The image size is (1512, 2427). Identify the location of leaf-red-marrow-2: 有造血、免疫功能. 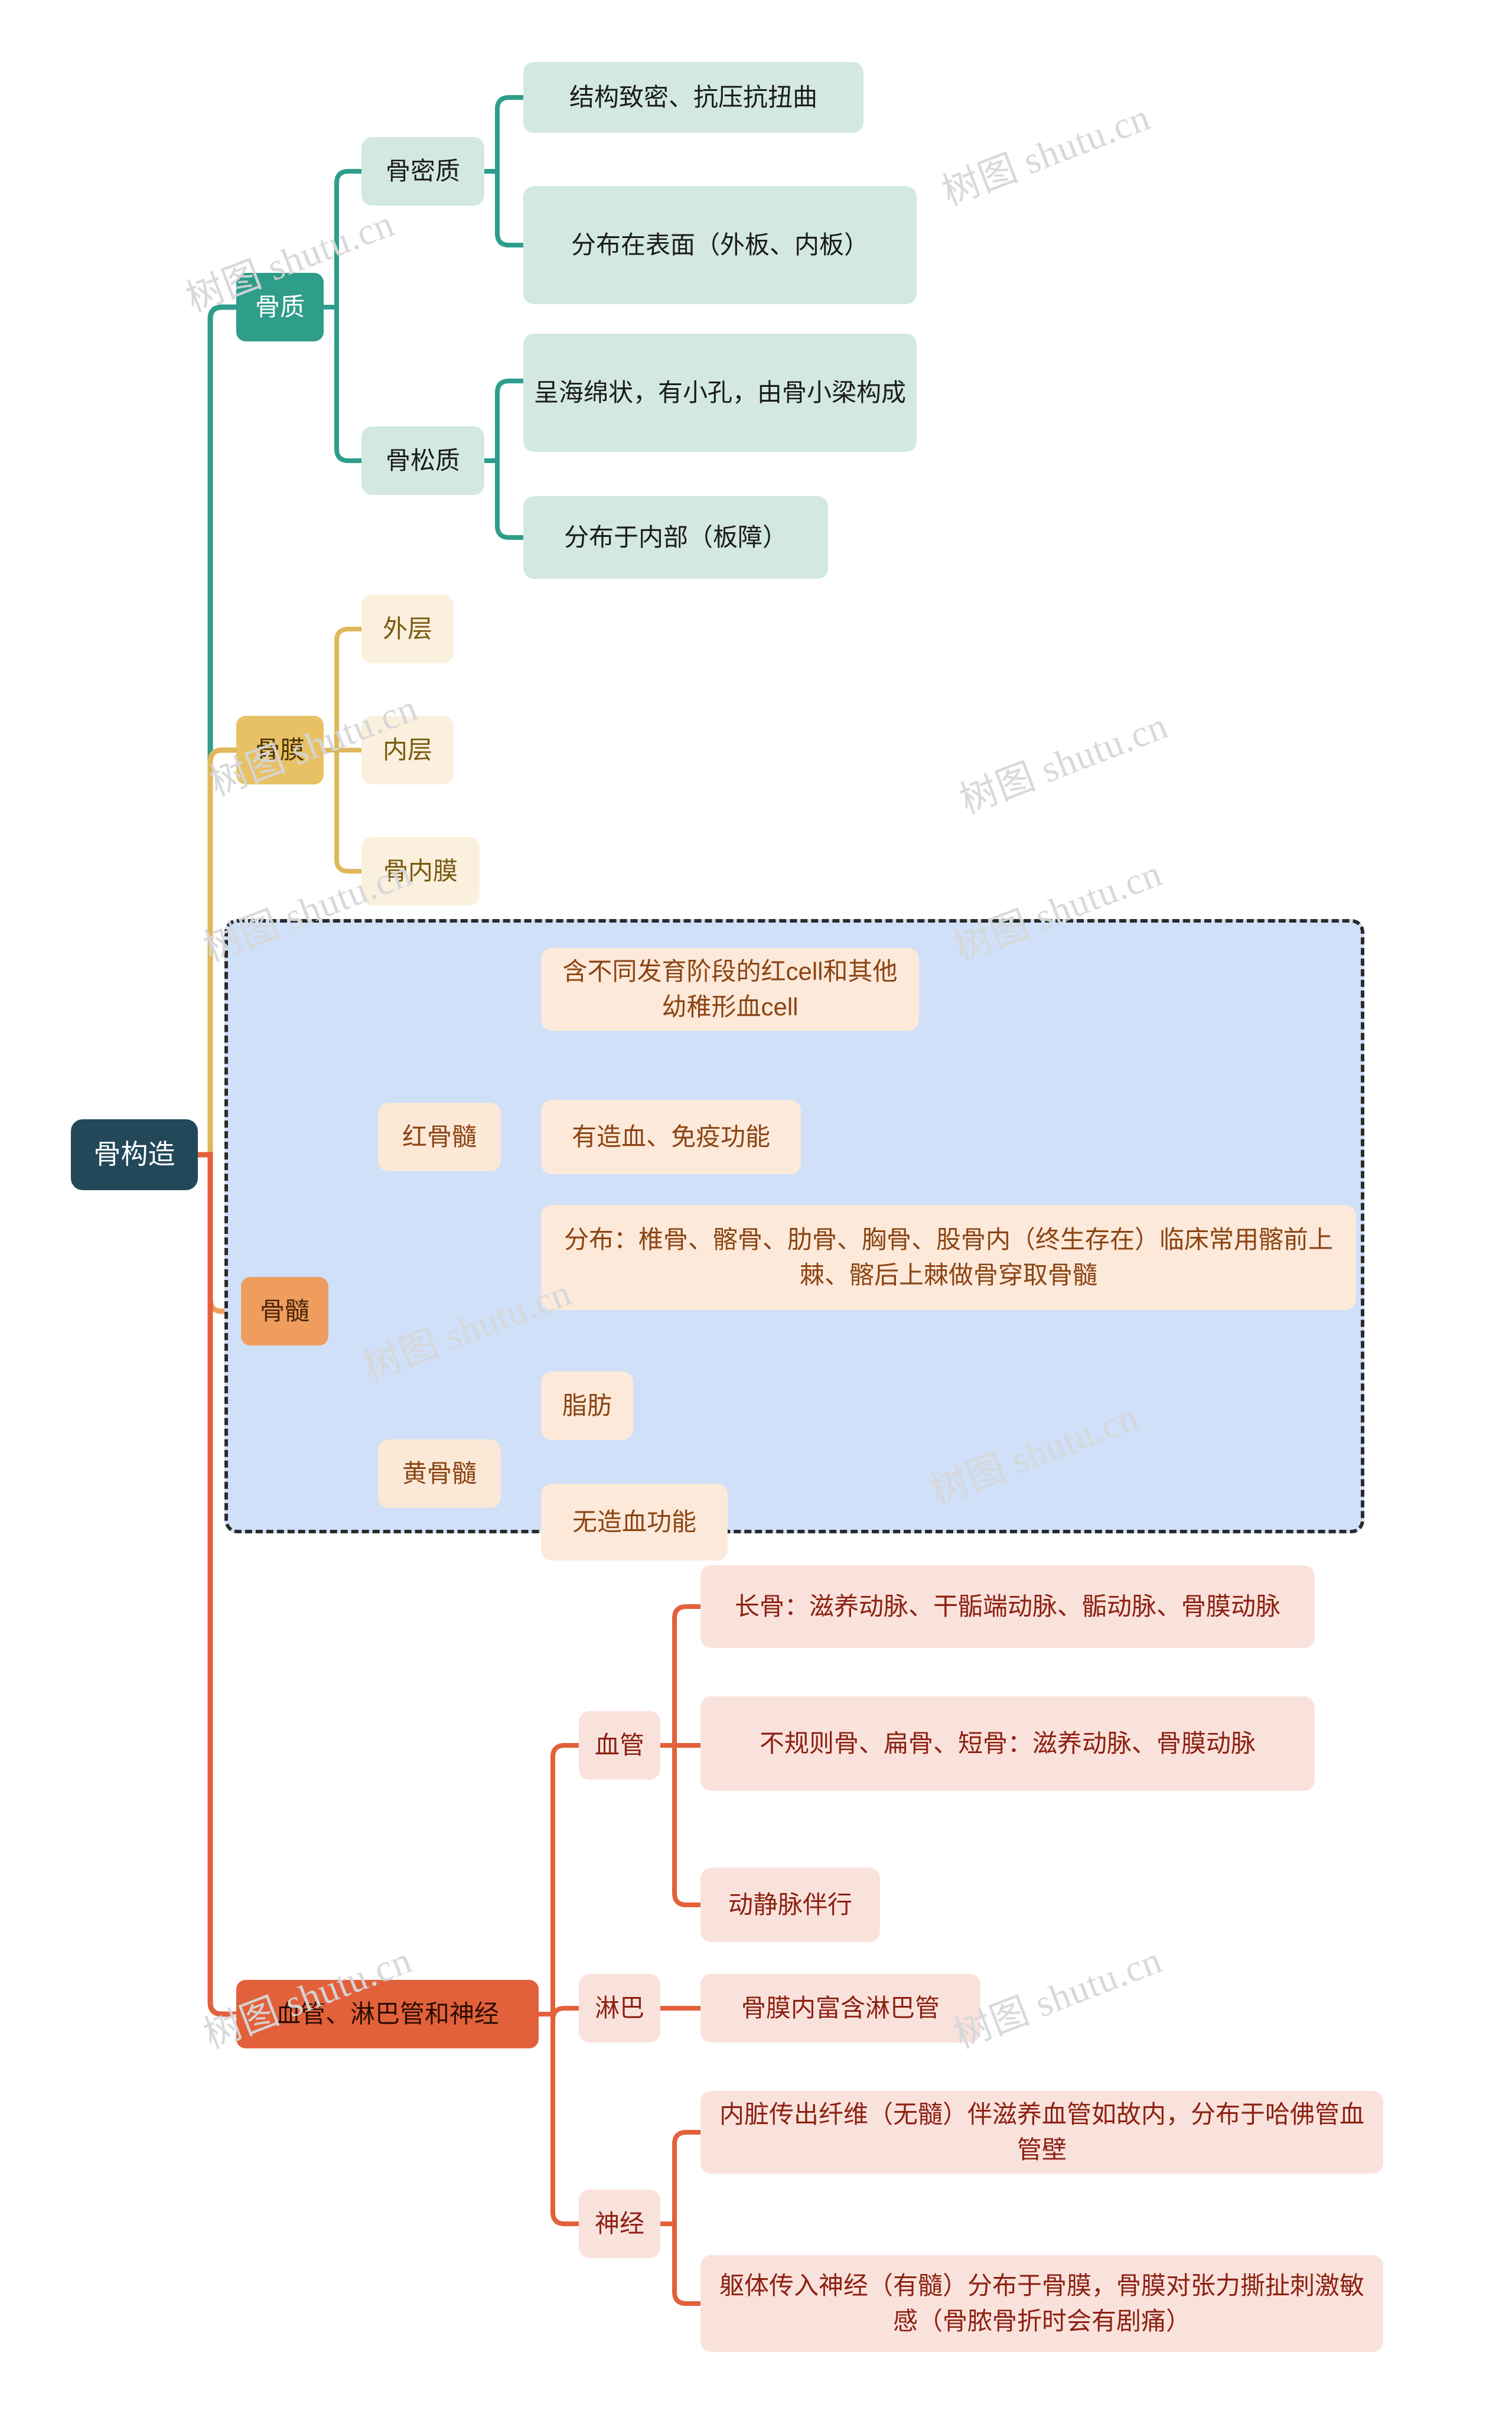
(671, 1137).